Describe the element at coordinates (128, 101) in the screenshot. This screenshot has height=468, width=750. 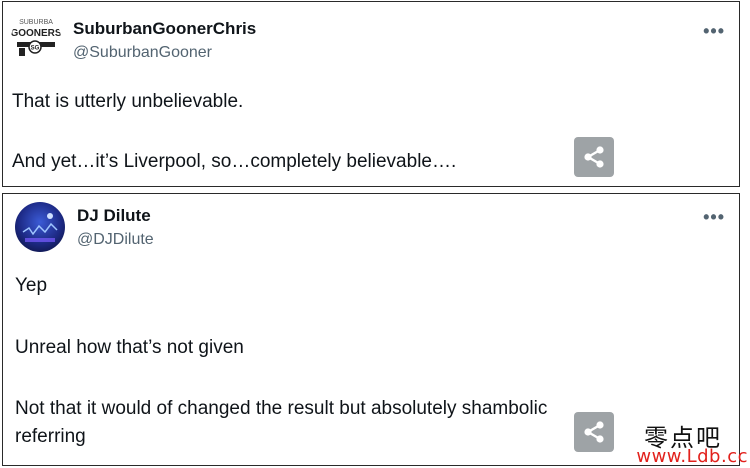
I see `tweet-text-line: That is utterly unbelievable.` at that location.